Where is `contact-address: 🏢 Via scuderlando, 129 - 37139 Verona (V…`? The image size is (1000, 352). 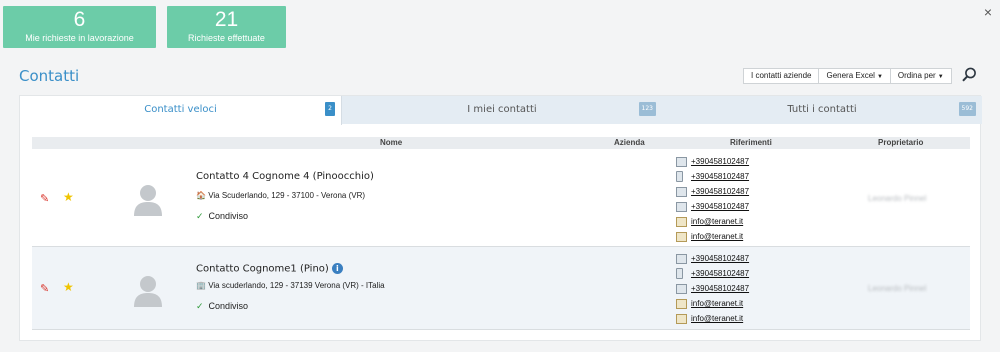 contact-address: 🏢 Via scuderlando, 129 - 37139 Verona (V… is located at coordinates (290, 285).